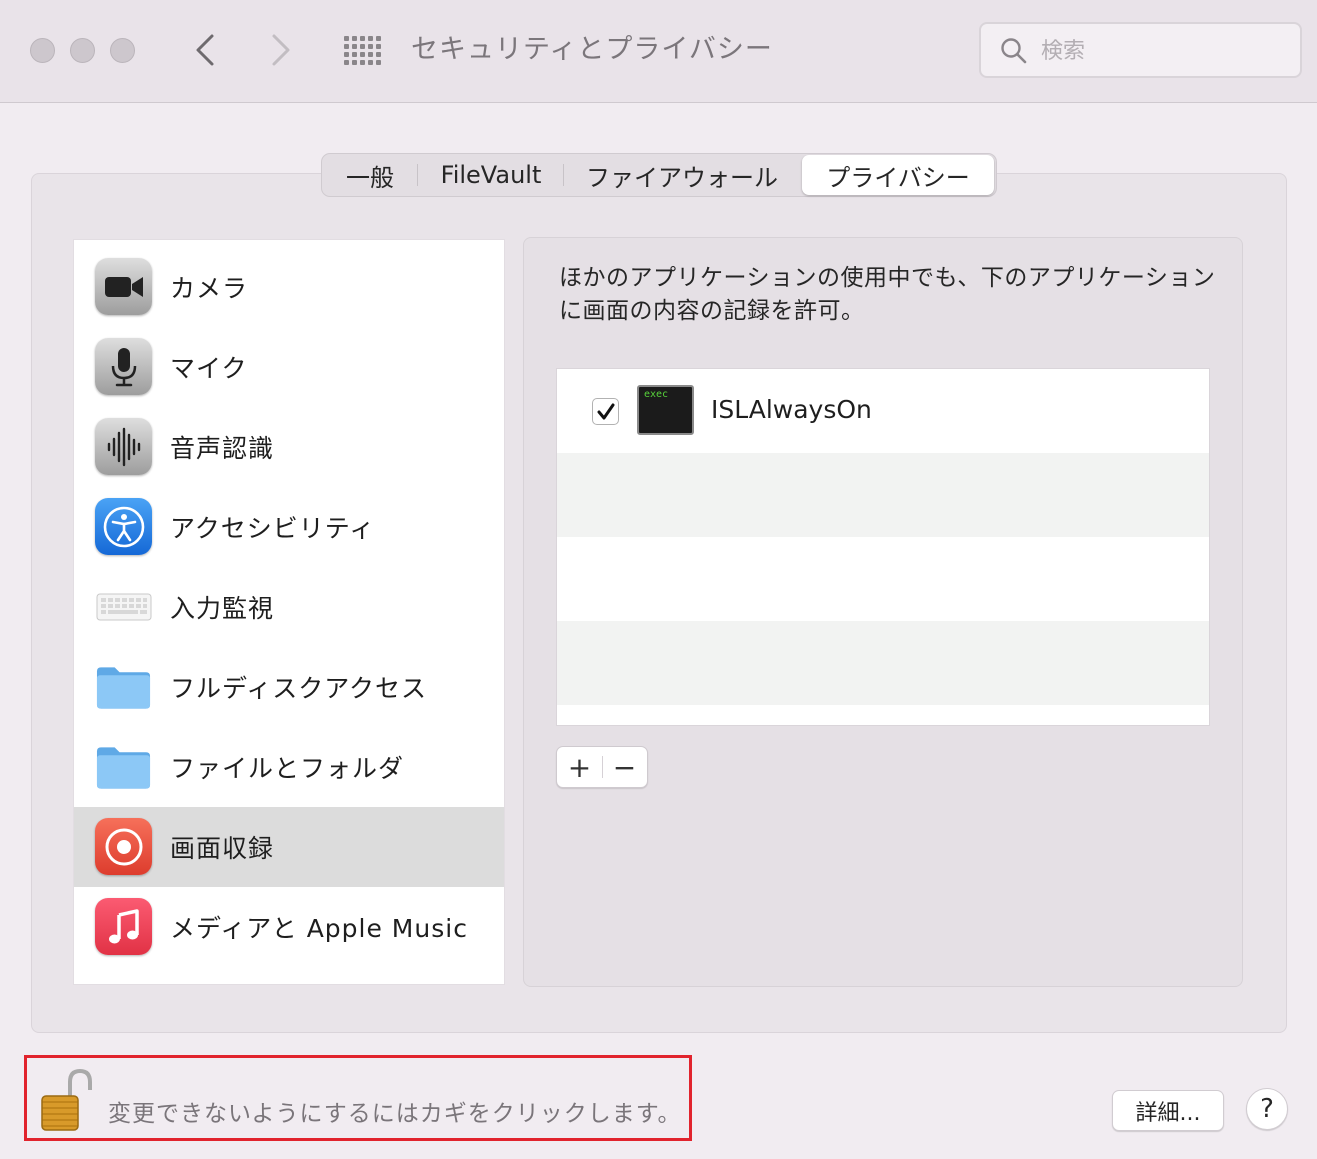 This screenshot has height=1159, width=1317. What do you see at coordinates (273, 528) in the screenshot?
I see `sidebar-item-label: アクセシビリティ` at bounding box center [273, 528].